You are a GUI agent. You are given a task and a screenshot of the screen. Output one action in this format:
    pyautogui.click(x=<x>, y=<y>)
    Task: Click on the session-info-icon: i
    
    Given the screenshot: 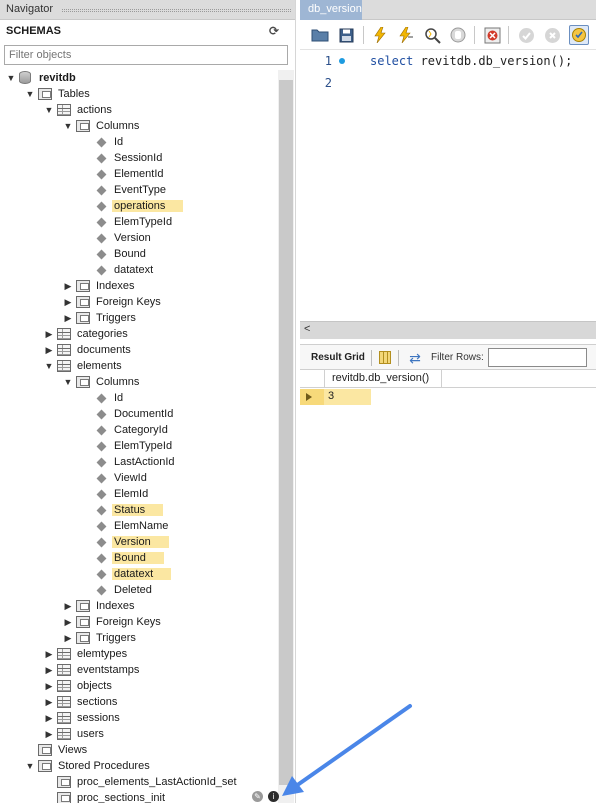 What is the action you would take?
    pyautogui.click(x=274, y=796)
    